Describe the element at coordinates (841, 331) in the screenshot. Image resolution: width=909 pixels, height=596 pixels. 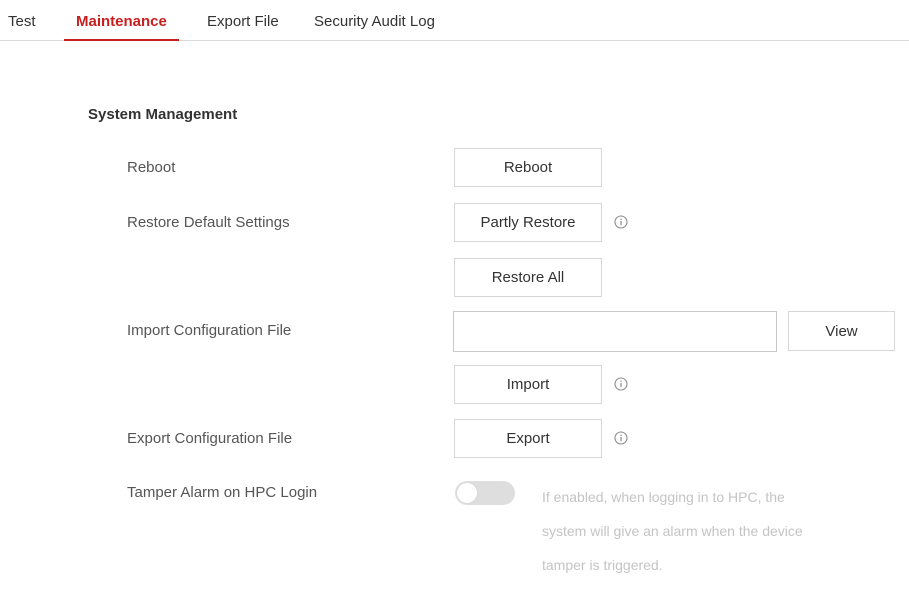
I see `view-button: View` at that location.